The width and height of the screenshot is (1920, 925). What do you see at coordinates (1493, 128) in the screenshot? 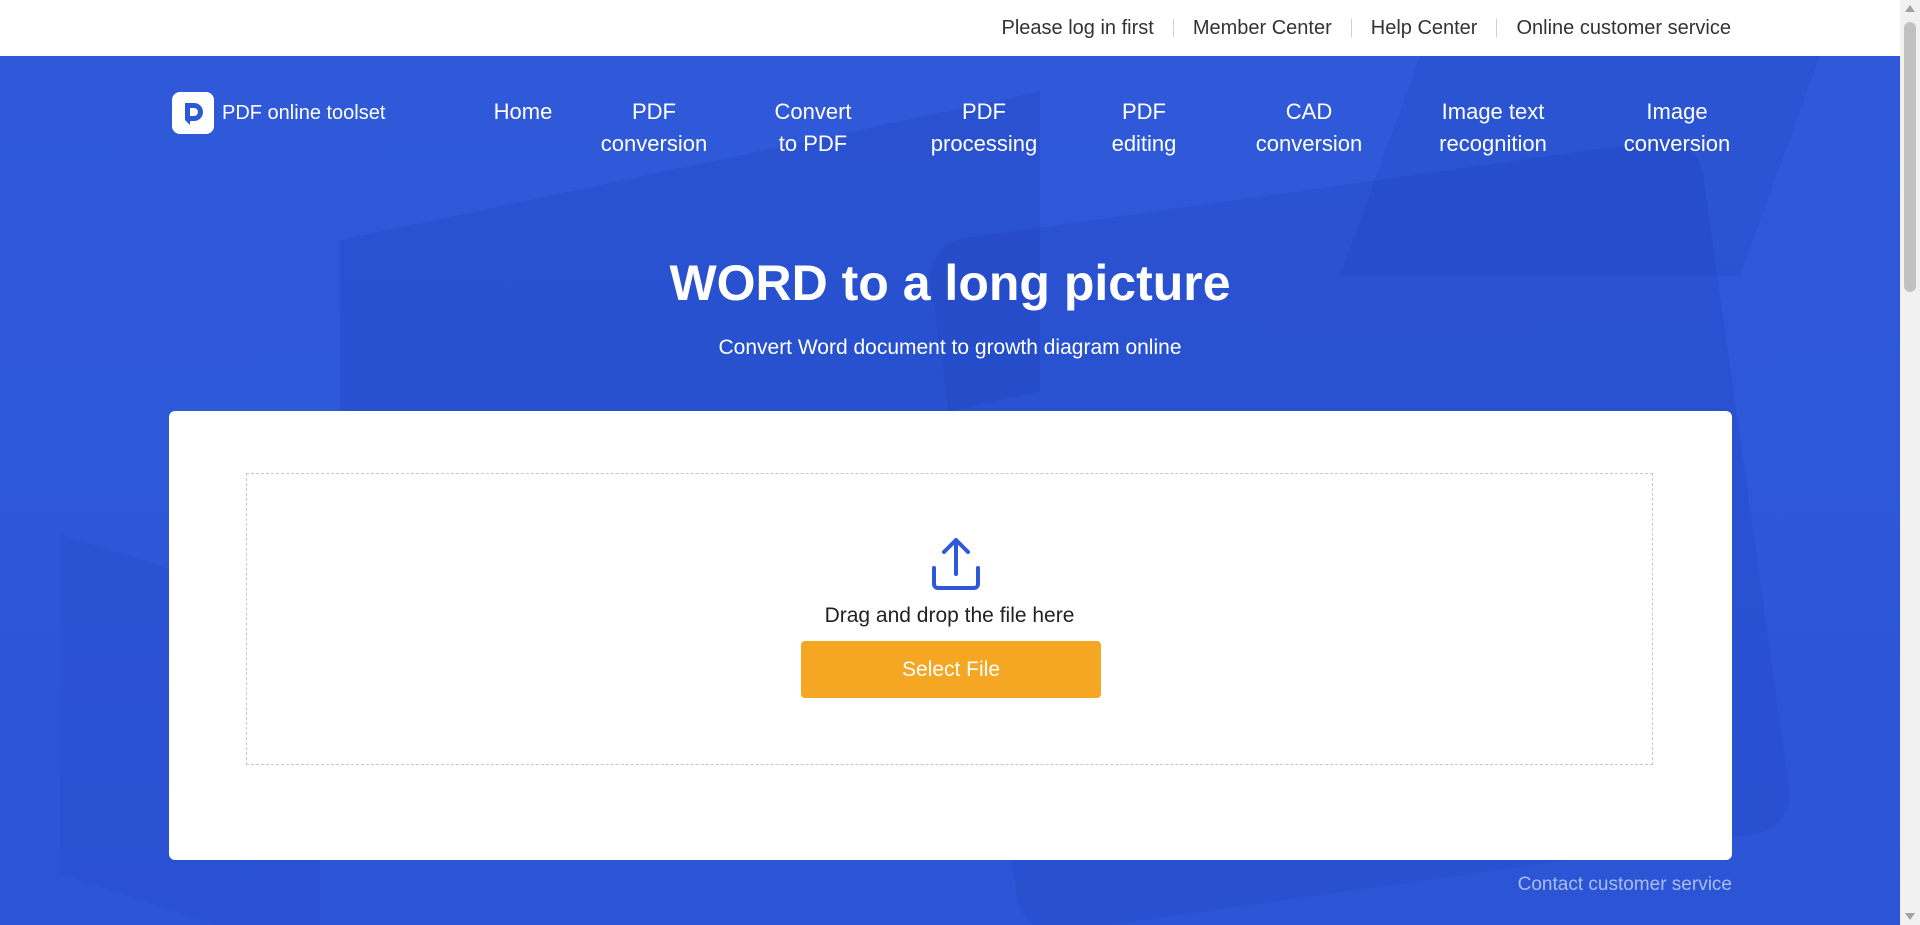
I see `nav-image-text-recognition: Image text recognition` at bounding box center [1493, 128].